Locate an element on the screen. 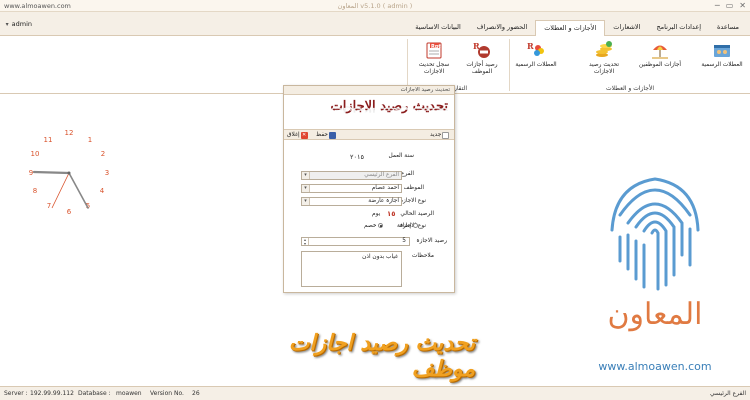 The image size is (750, 400). branch-label: الفرع is located at coordinates (407, 174).